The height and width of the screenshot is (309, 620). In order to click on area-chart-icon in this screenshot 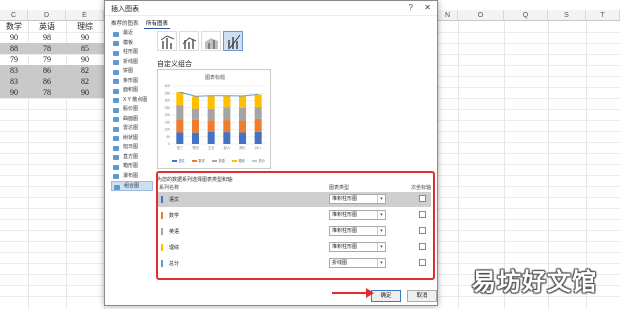, I will do `click(116, 91)`.